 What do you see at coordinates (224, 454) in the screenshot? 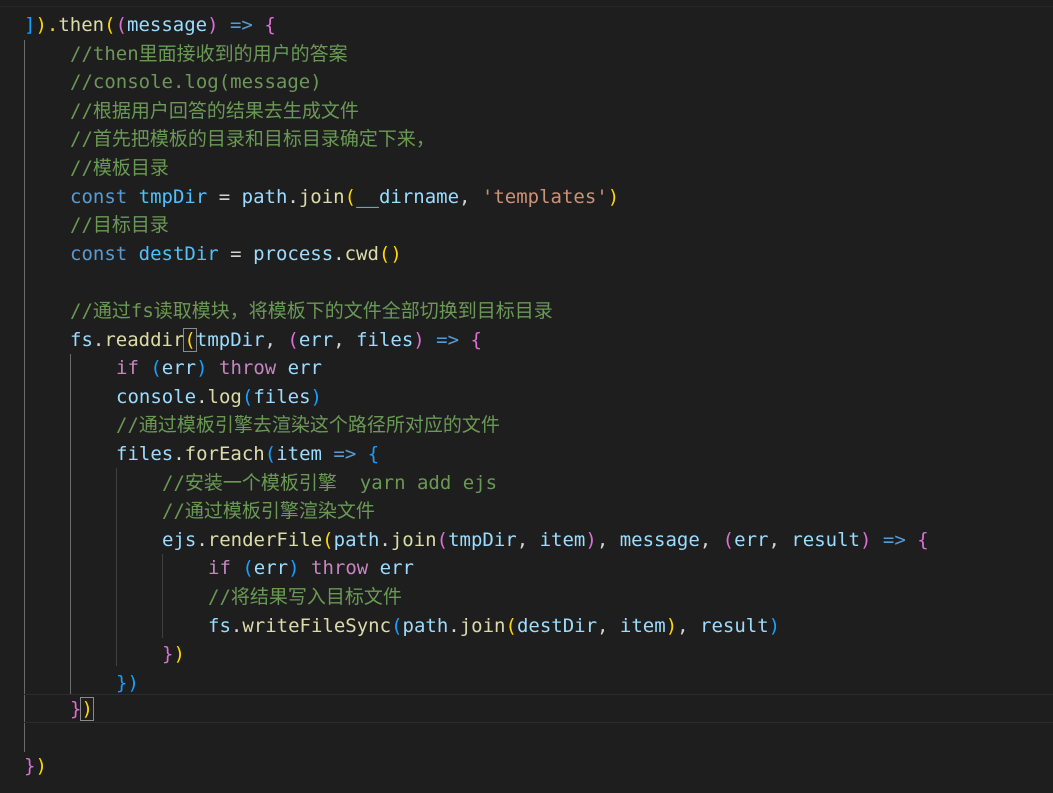
I see `method-name: forEach` at bounding box center [224, 454].